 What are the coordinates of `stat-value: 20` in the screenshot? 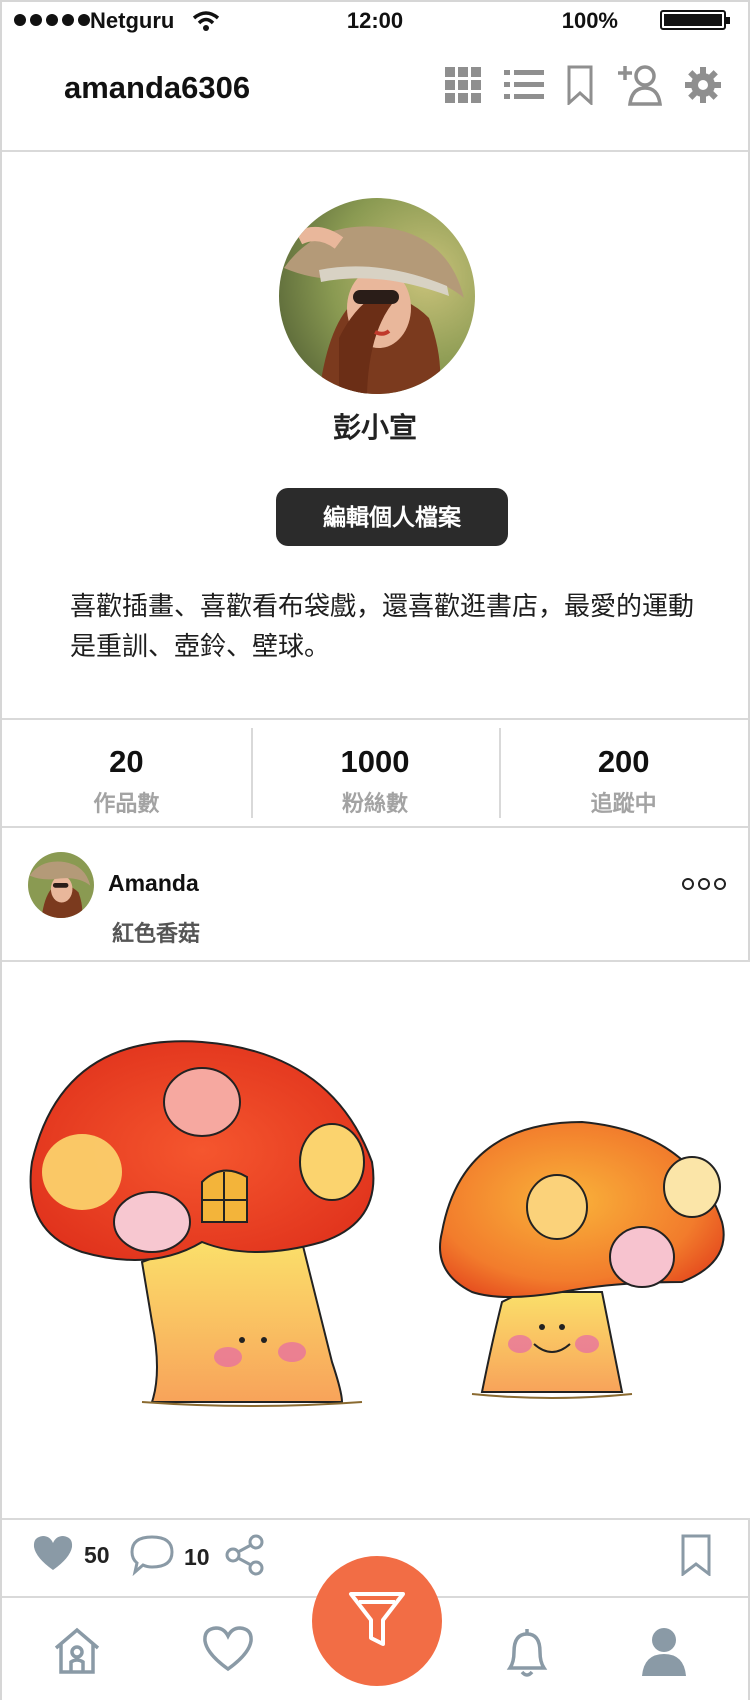 It's located at (126, 761).